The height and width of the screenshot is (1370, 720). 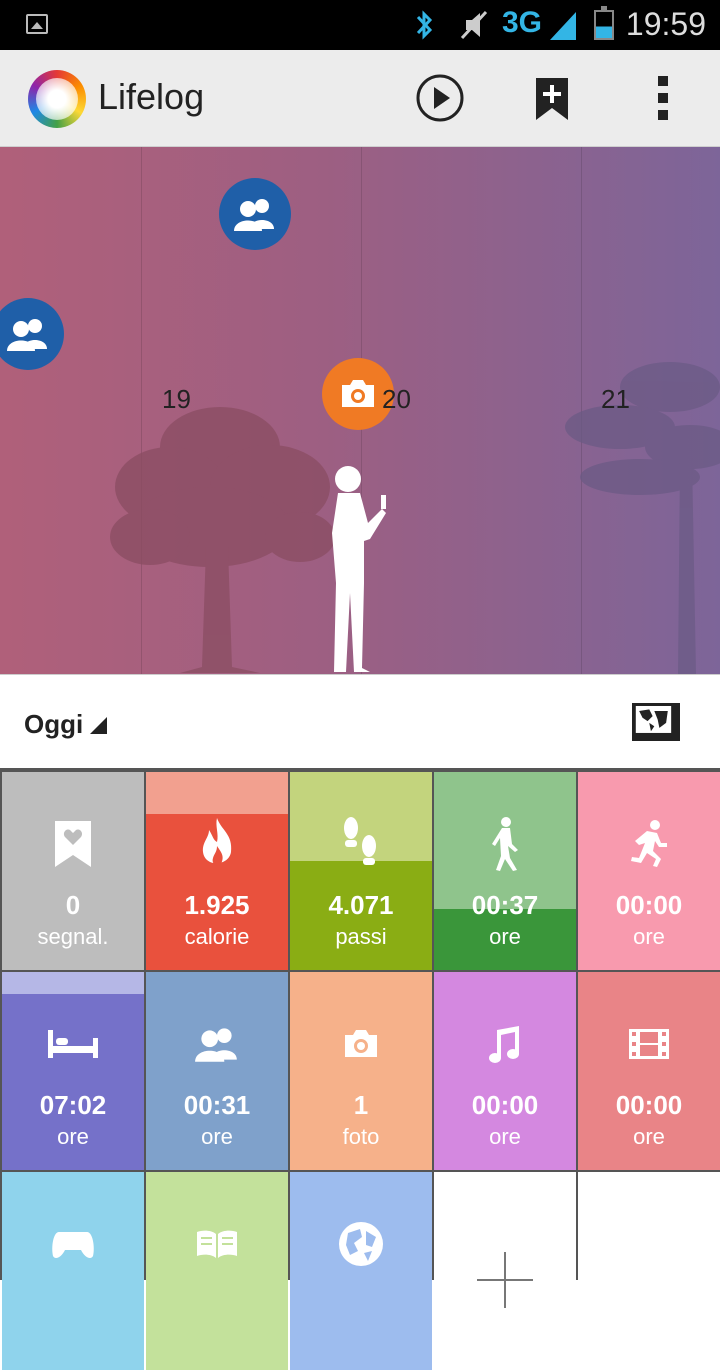 What do you see at coordinates (649, 1271) in the screenshot?
I see `tile-empty` at bounding box center [649, 1271].